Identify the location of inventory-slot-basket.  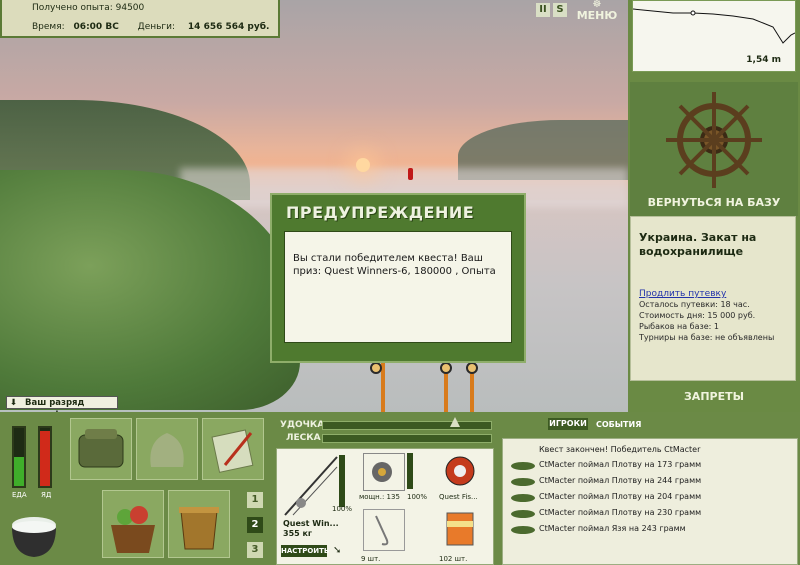
(133, 524).